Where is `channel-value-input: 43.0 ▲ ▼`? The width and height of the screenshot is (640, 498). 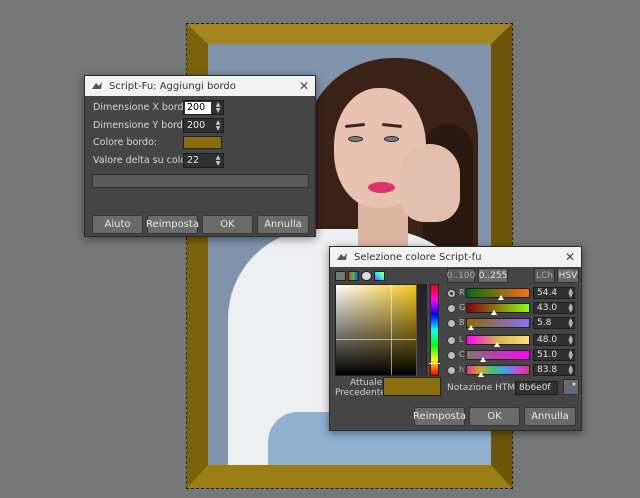 channel-value-input: 43.0 ▲ ▼ is located at coordinates (554, 308).